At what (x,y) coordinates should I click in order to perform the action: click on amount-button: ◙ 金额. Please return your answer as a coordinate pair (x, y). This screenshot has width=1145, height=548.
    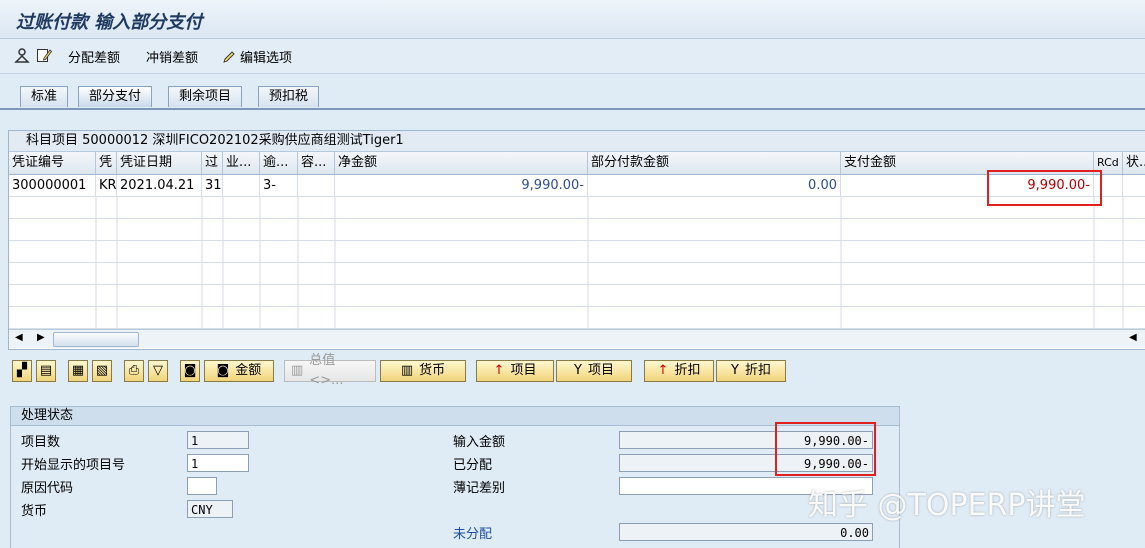
    Looking at the image, I should click on (239, 371).